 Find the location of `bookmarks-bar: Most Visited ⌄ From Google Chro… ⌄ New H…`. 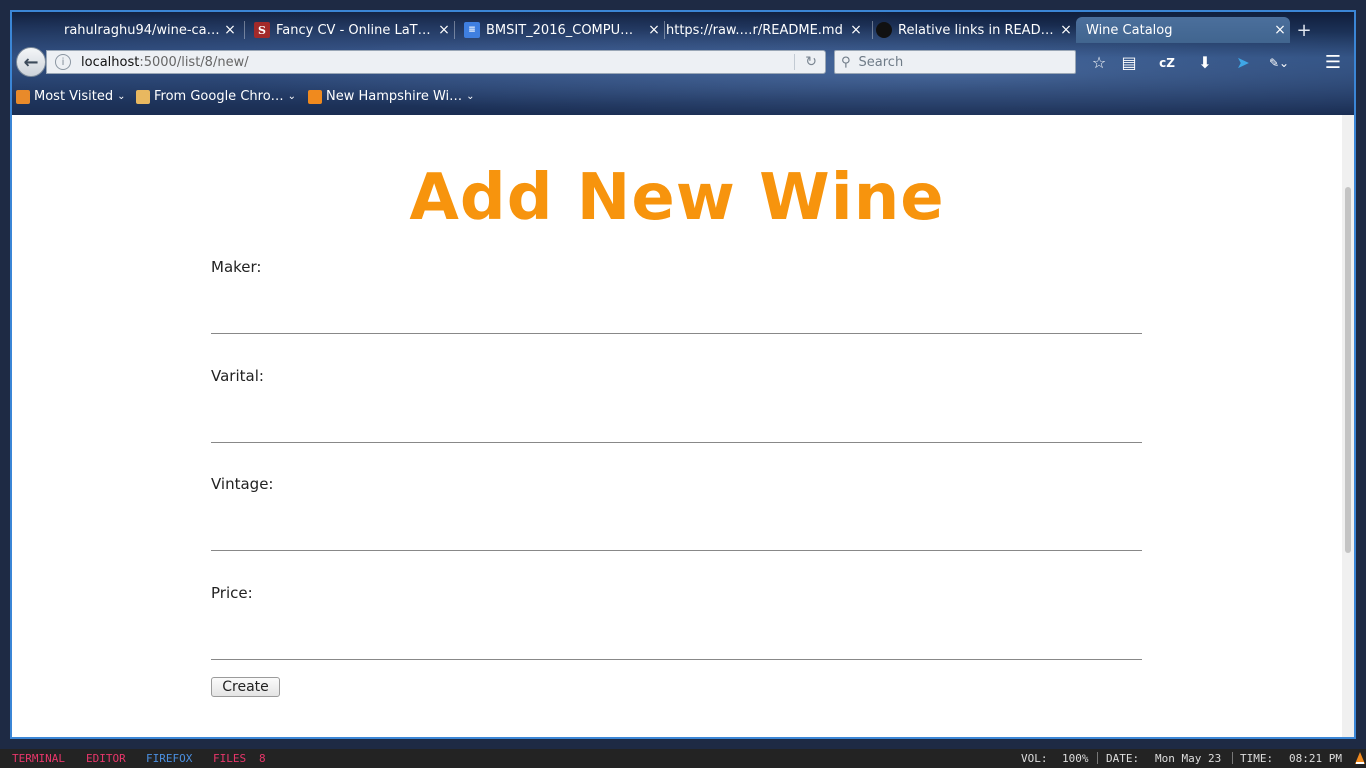

bookmarks-bar: Most Visited ⌄ From Google Chro… ⌄ New H… is located at coordinates (683, 98).